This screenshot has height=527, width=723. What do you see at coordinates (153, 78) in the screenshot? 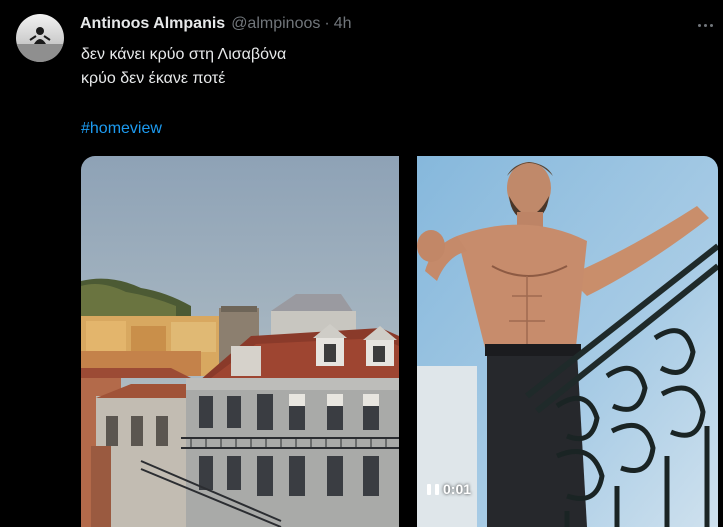
I see `tweet-text-line-2: κρύο δεν έκανε ποτέ` at bounding box center [153, 78].